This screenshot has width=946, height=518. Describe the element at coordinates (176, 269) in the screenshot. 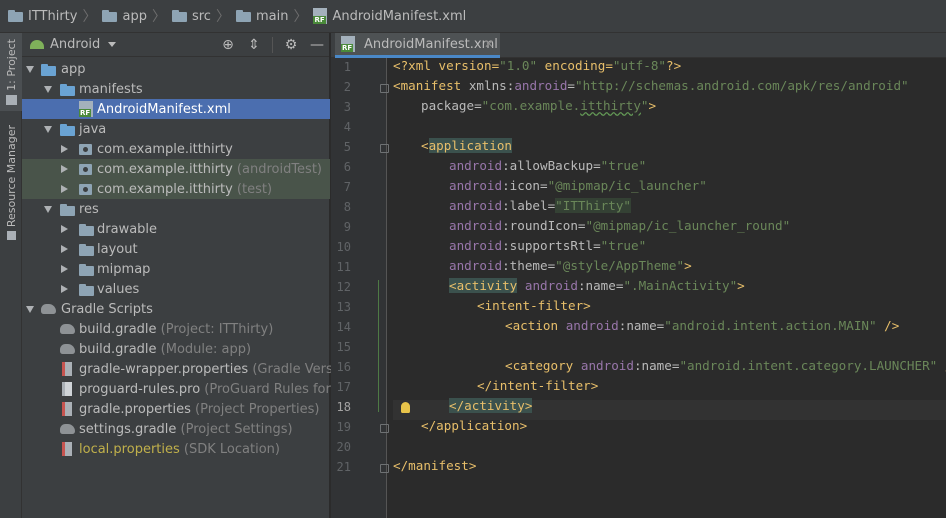

I see `tree-item-mipmap: mipmap` at that location.